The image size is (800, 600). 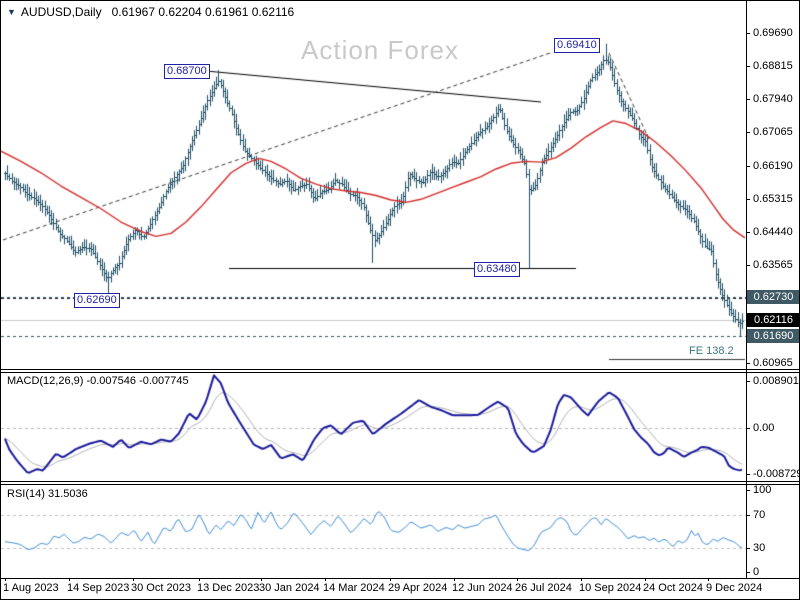 I want to click on rsi-axis-label: 0, so click(x=756, y=572).